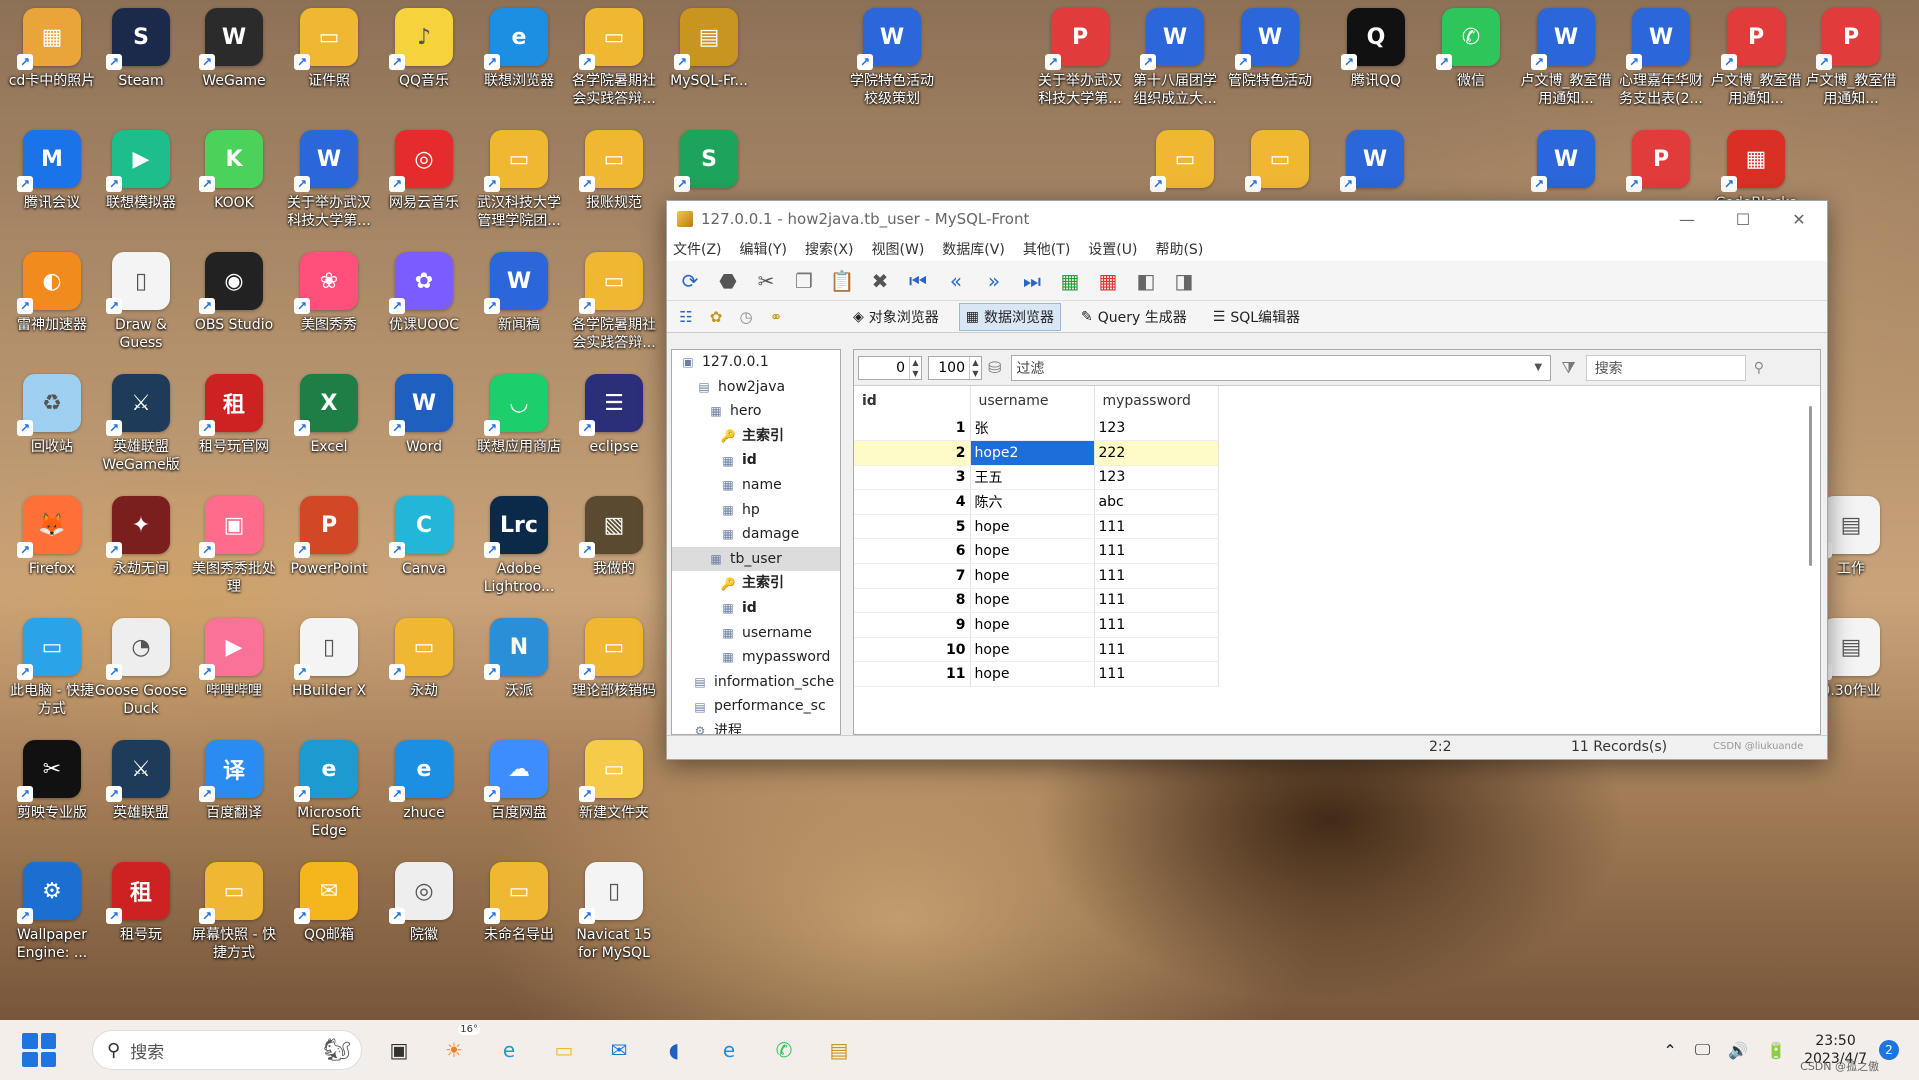 Image resolution: width=1919 pixels, height=1080 pixels. Describe the element at coordinates (1376, 56) in the screenshot. I see `desktop-shortcut: Q ↗ 腾讯QQ` at that location.